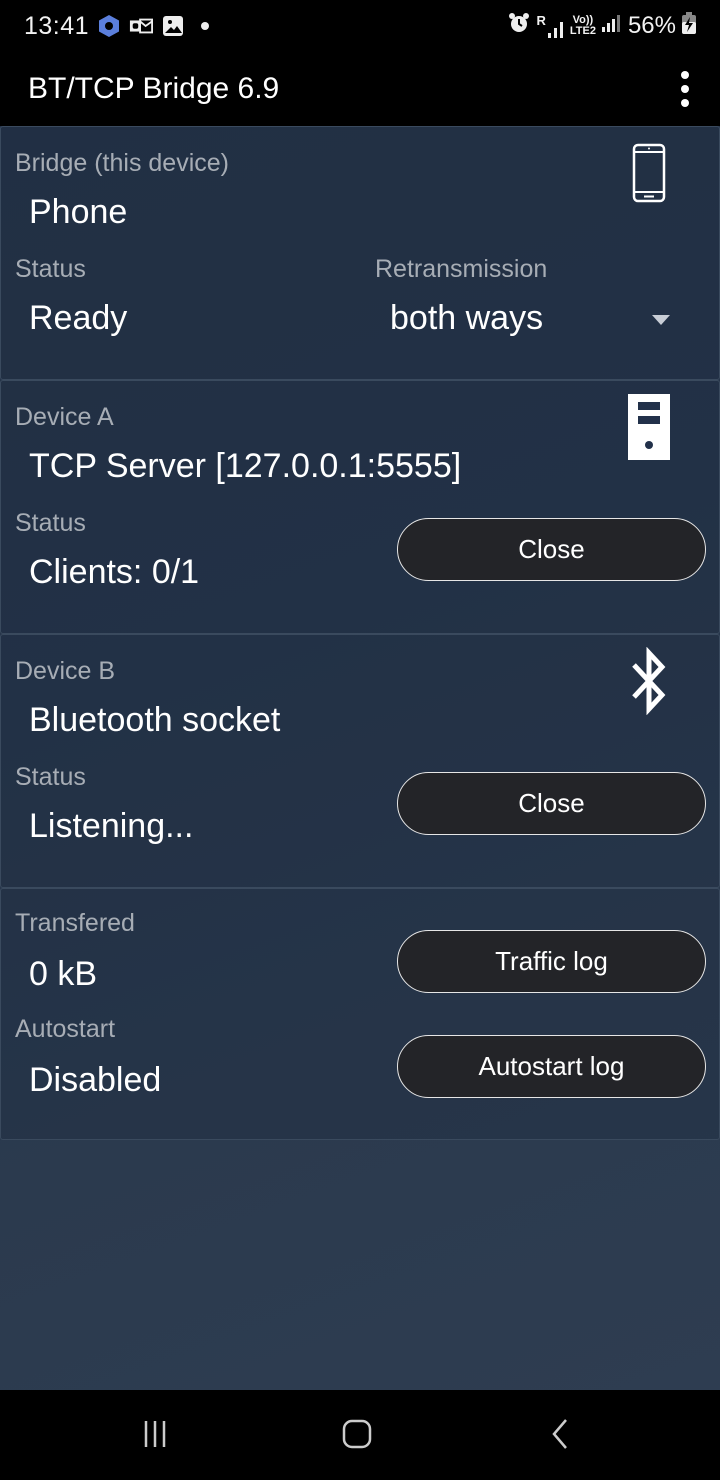  I want to click on autostart-log-button: Autostart log, so click(551, 1066).